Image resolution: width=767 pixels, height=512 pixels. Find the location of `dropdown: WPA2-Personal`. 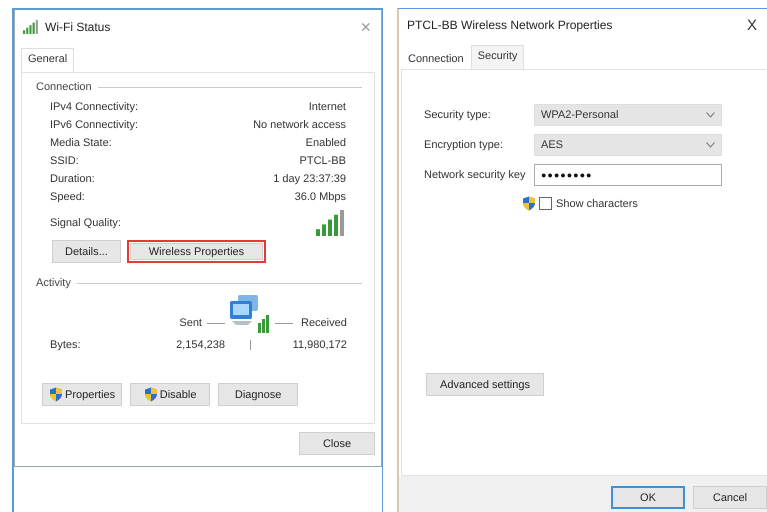

dropdown: WPA2-Personal is located at coordinates (628, 115).